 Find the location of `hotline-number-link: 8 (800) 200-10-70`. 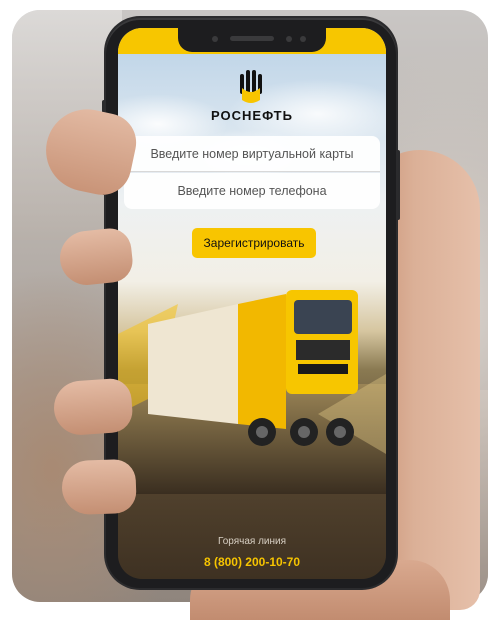

hotline-number-link: 8 (800) 200-10-70 is located at coordinates (252, 562).